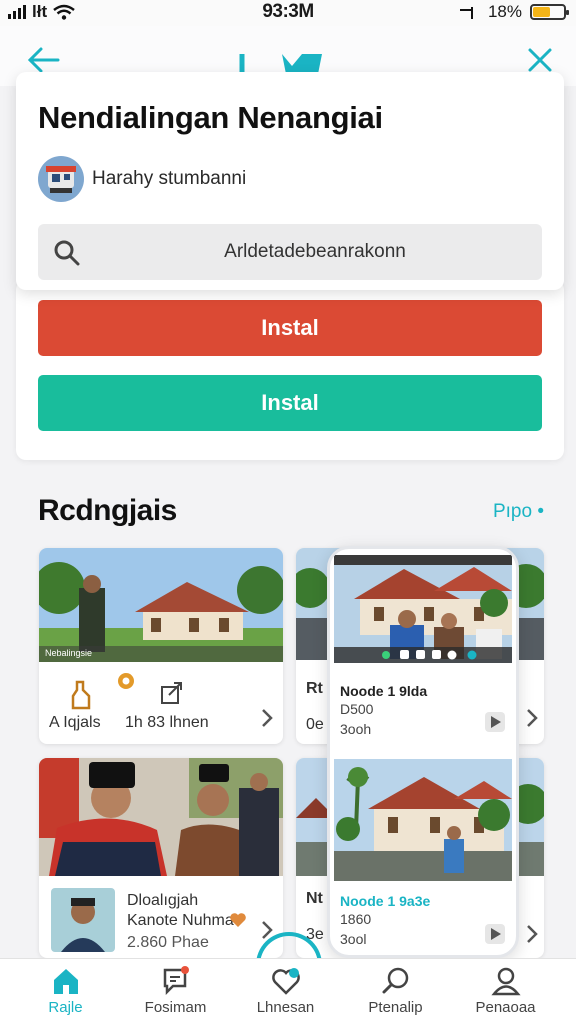 The image size is (576, 1024). What do you see at coordinates (384, 691) in the screenshot?
I see `phone-item1-title: Noode 1 9lda` at bounding box center [384, 691].